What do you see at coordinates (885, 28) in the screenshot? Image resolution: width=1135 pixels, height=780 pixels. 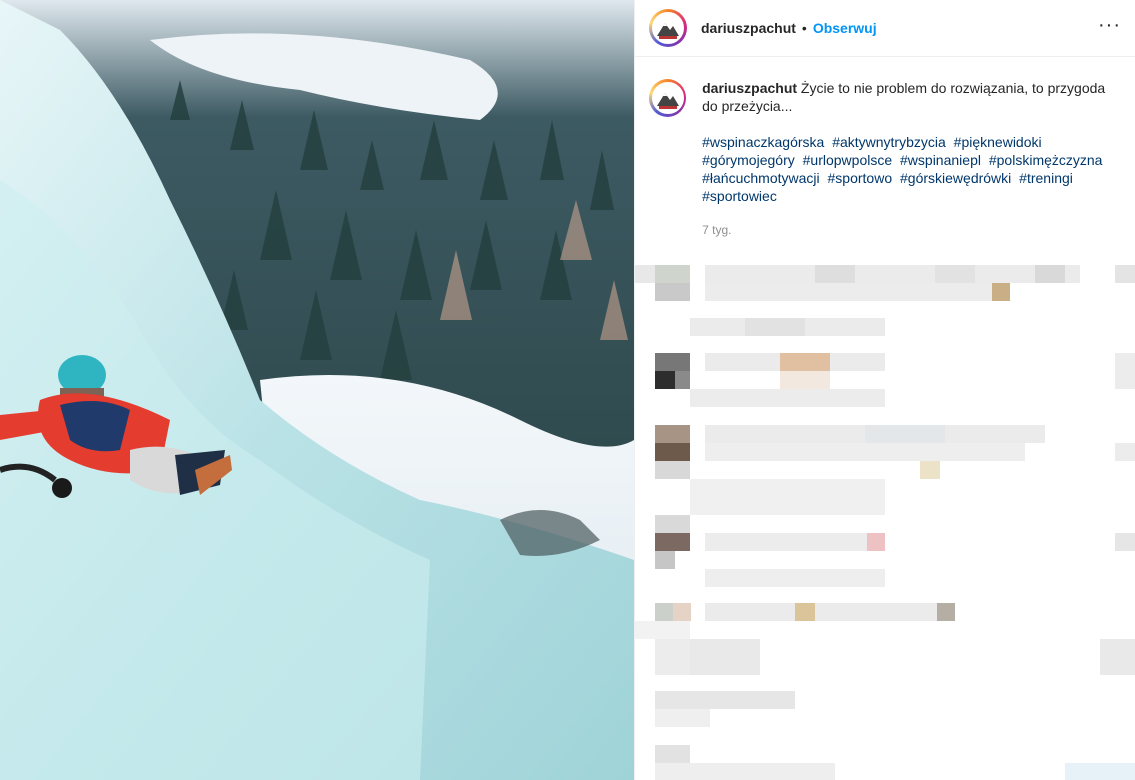 I see `post-header: dariuszpachut • Obserwuj ···` at bounding box center [885, 28].